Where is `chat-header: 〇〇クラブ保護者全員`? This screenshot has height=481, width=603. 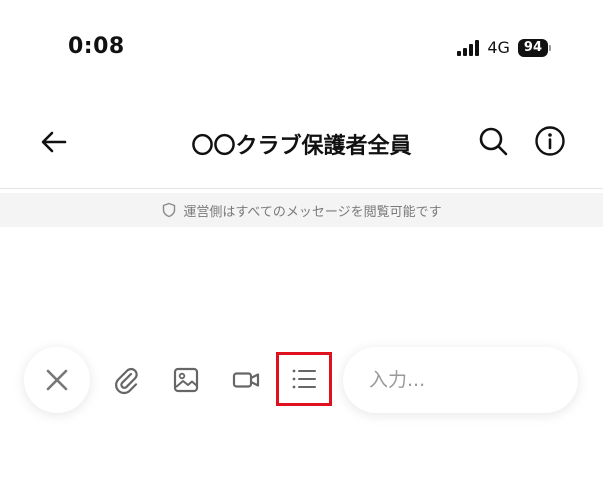
chat-header: 〇〇クラブ保護者全員 is located at coordinates (301, 142).